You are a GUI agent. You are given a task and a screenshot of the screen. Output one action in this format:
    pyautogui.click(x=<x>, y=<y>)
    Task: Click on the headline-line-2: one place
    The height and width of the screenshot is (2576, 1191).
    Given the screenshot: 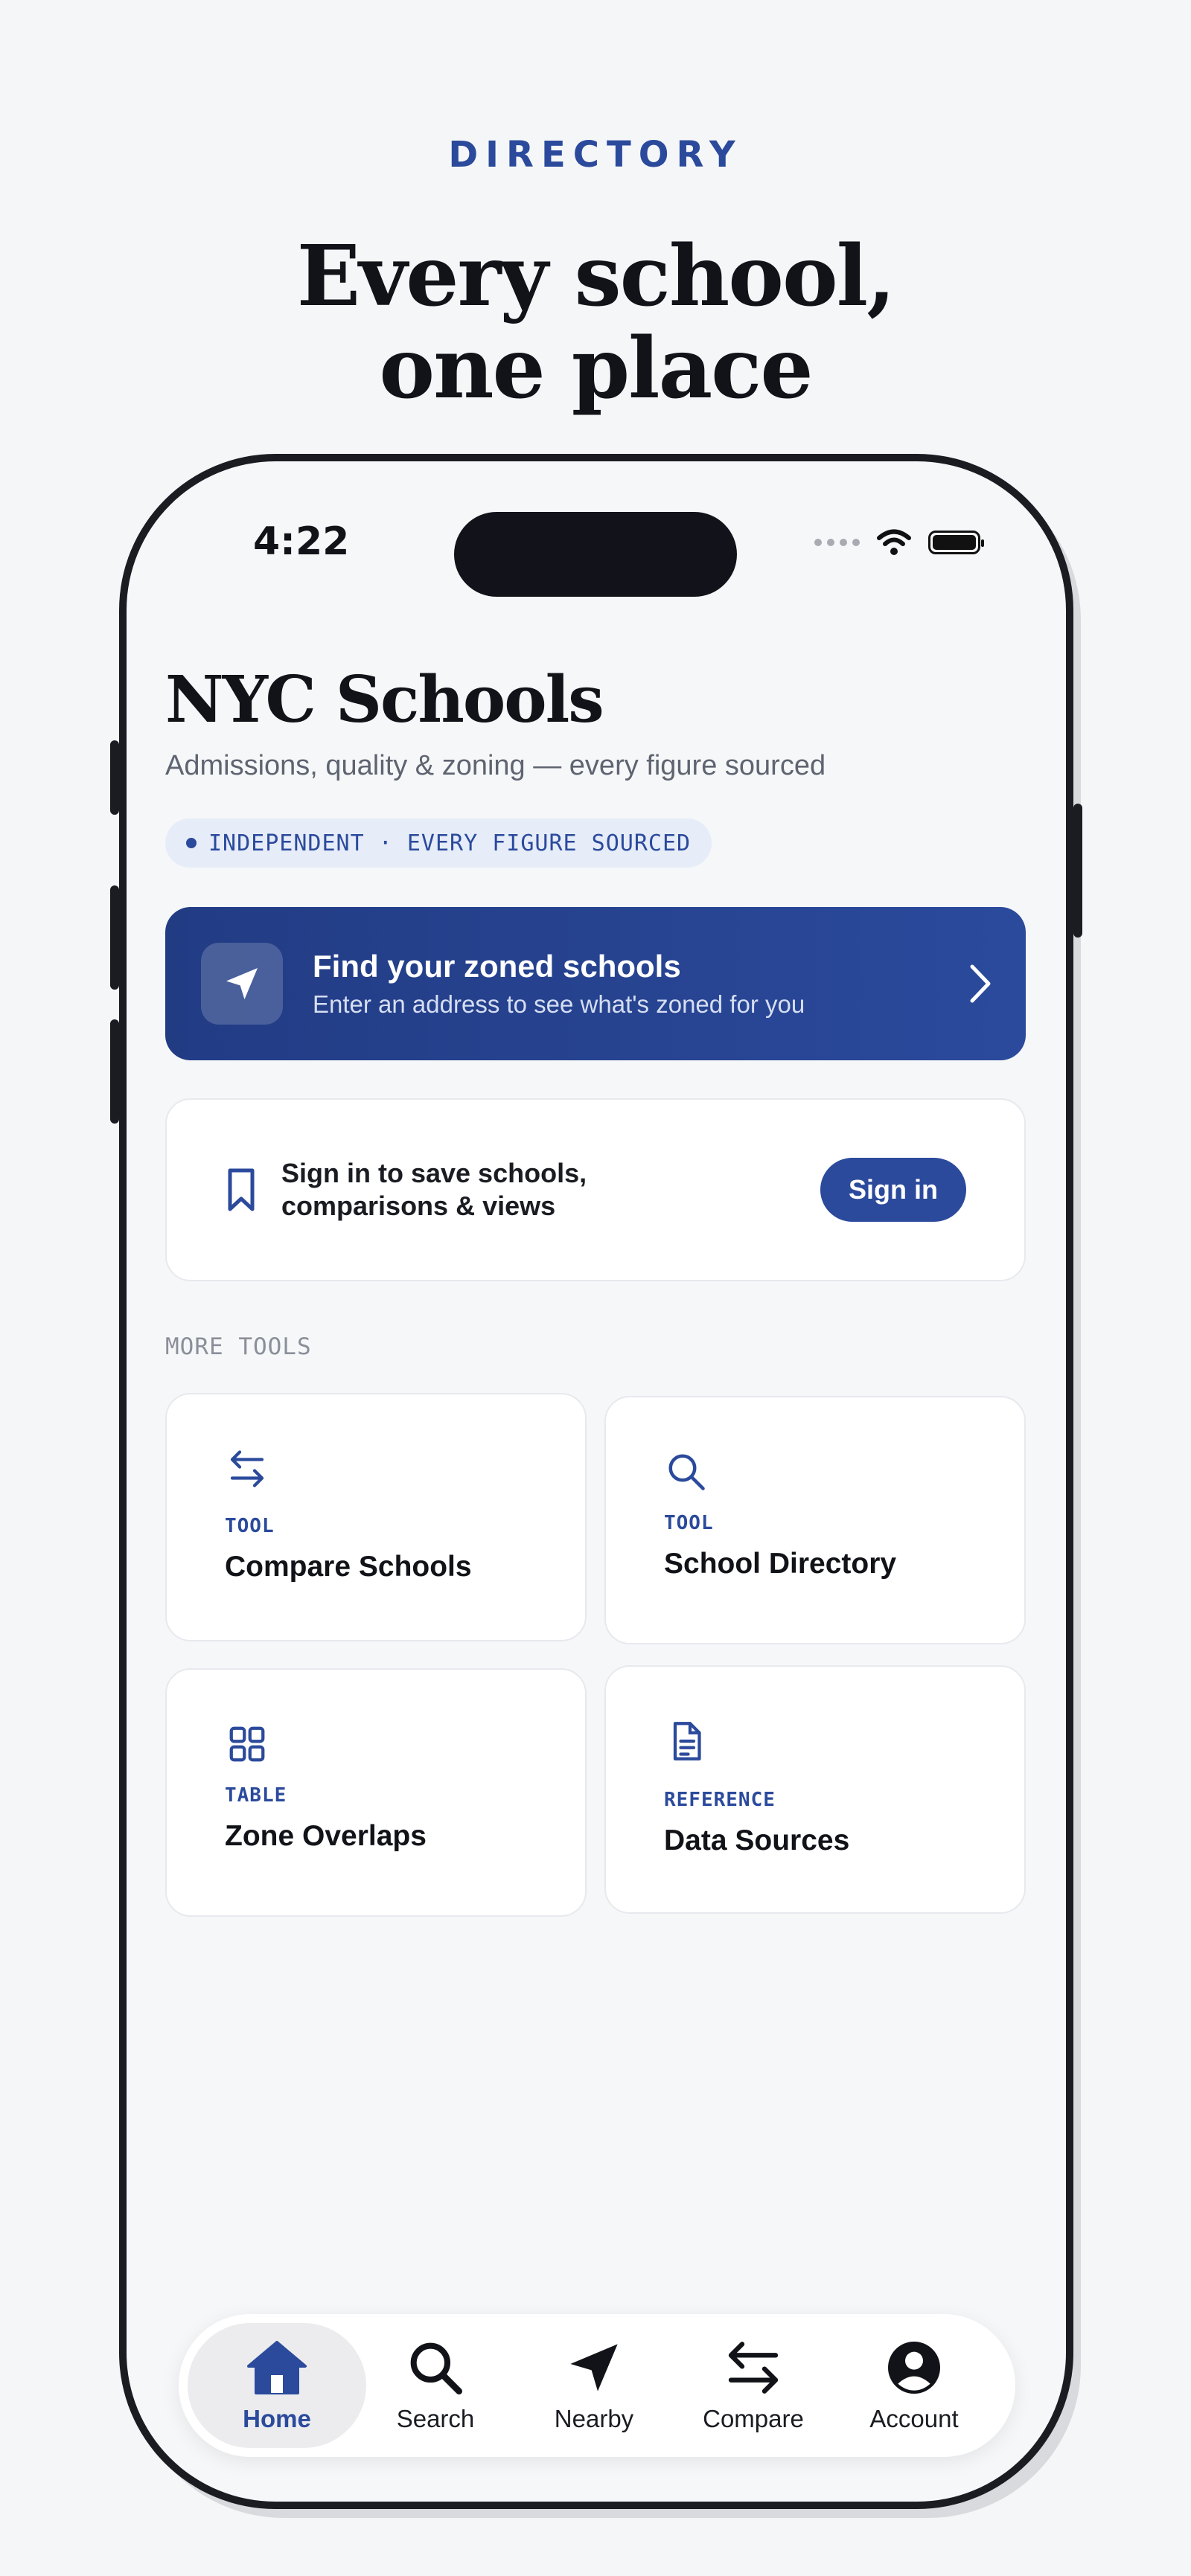 What is the action you would take?
    pyautogui.click(x=596, y=368)
    